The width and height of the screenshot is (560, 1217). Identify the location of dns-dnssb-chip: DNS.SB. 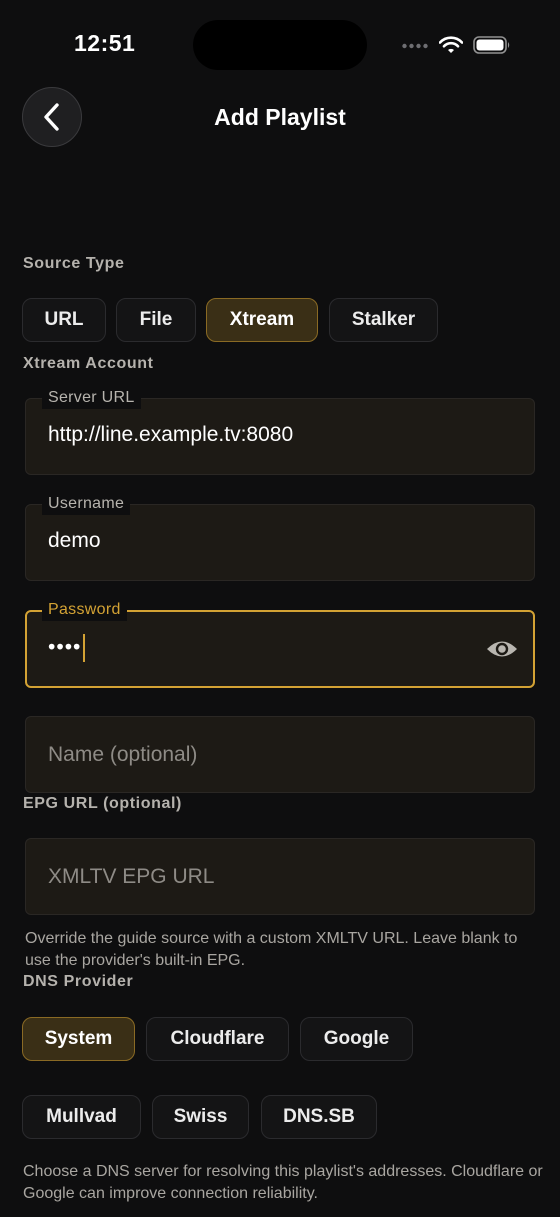
(319, 1117).